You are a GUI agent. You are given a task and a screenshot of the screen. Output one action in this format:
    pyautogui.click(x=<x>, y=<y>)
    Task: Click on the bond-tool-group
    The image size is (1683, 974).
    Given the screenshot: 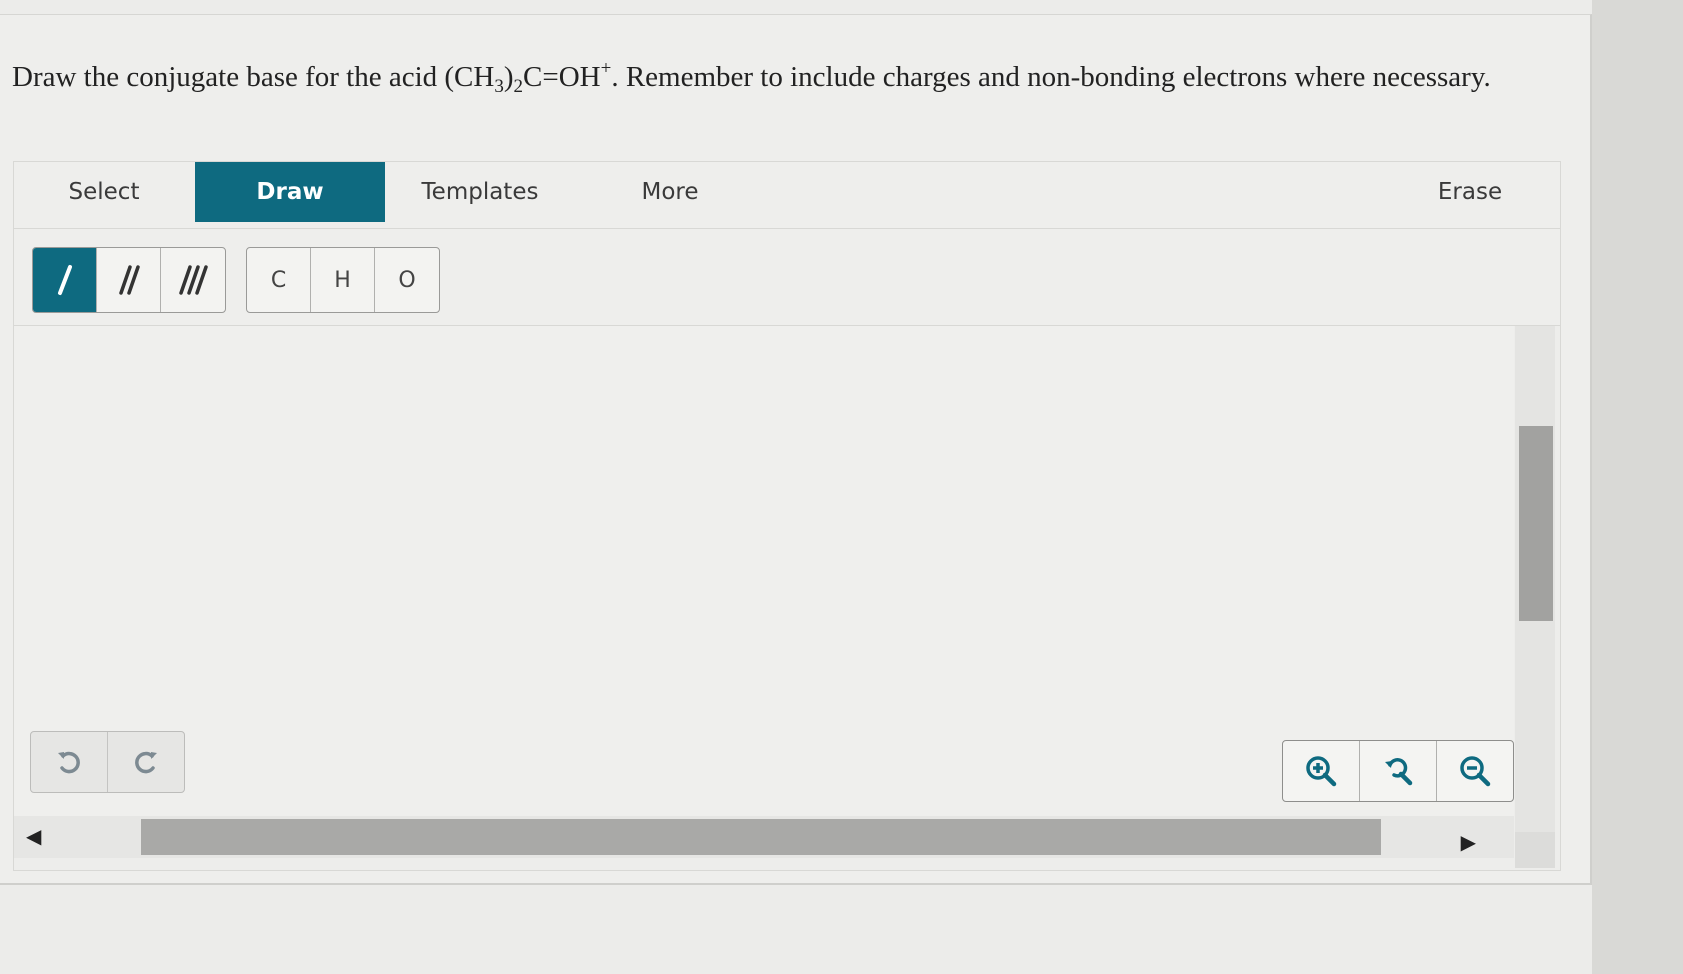 What is the action you would take?
    pyautogui.click(x=129, y=280)
    